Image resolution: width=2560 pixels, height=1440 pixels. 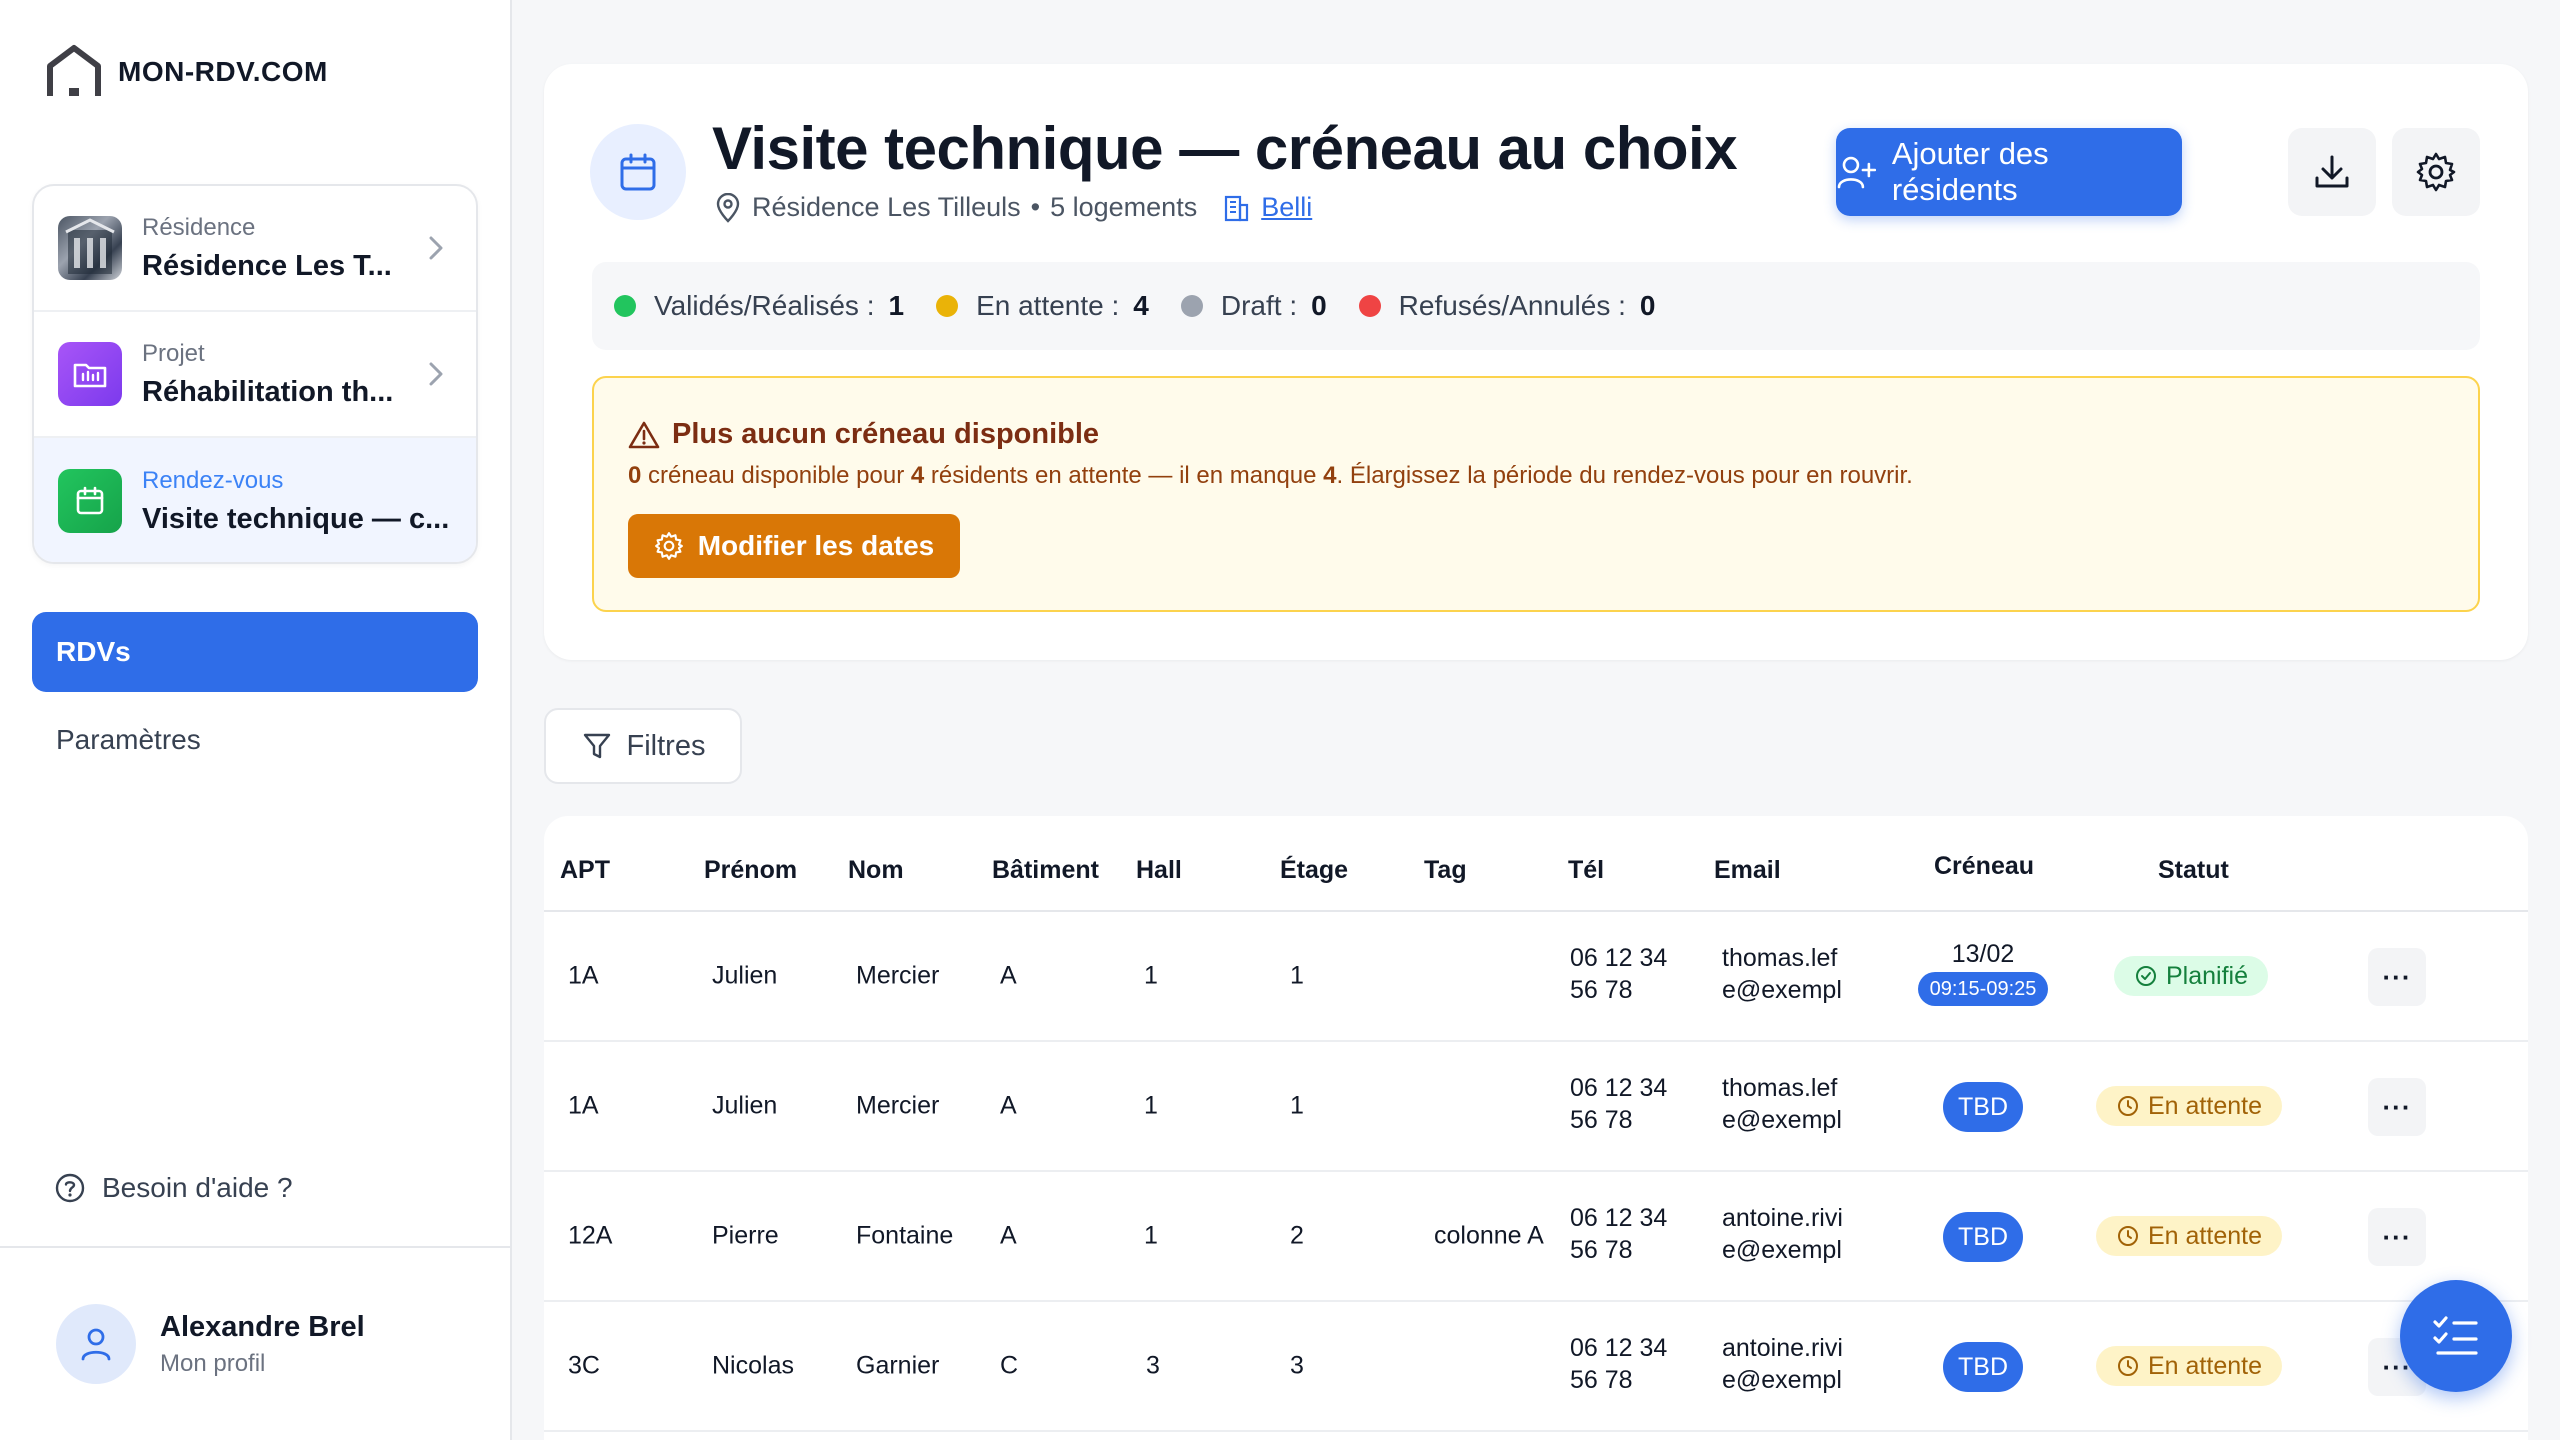 I want to click on cell-tag: colonne A, so click(x=1489, y=1235).